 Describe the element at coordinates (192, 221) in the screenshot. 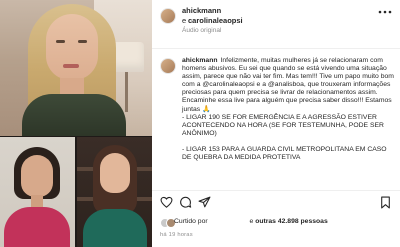

I see `likes-prefix: Curtido por` at that location.